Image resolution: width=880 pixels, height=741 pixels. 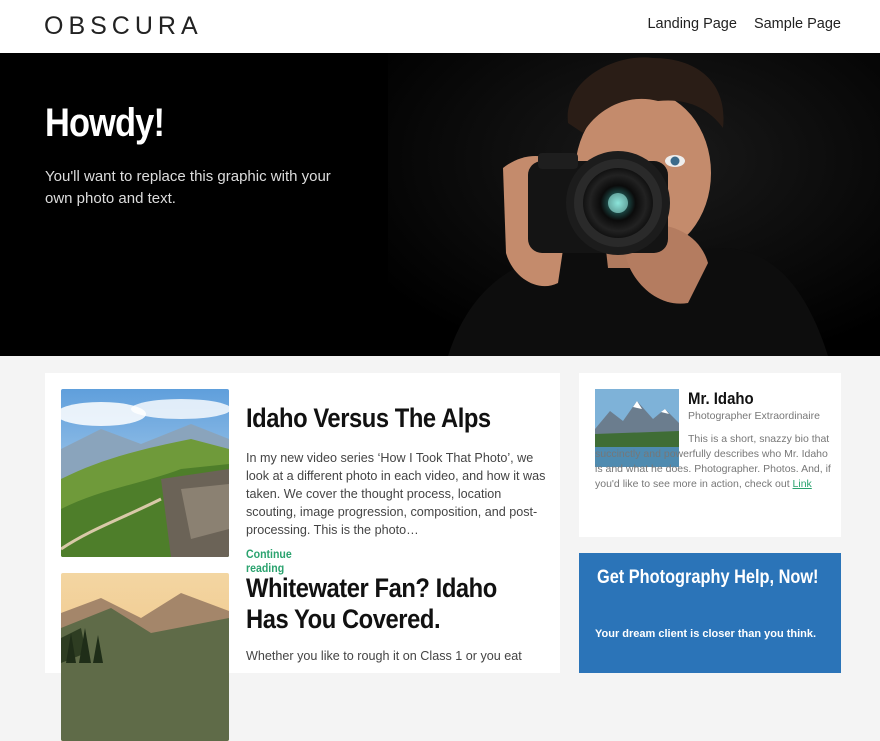 What do you see at coordinates (708, 577) in the screenshot?
I see `cta-title: Get Photography Help, Now!` at bounding box center [708, 577].